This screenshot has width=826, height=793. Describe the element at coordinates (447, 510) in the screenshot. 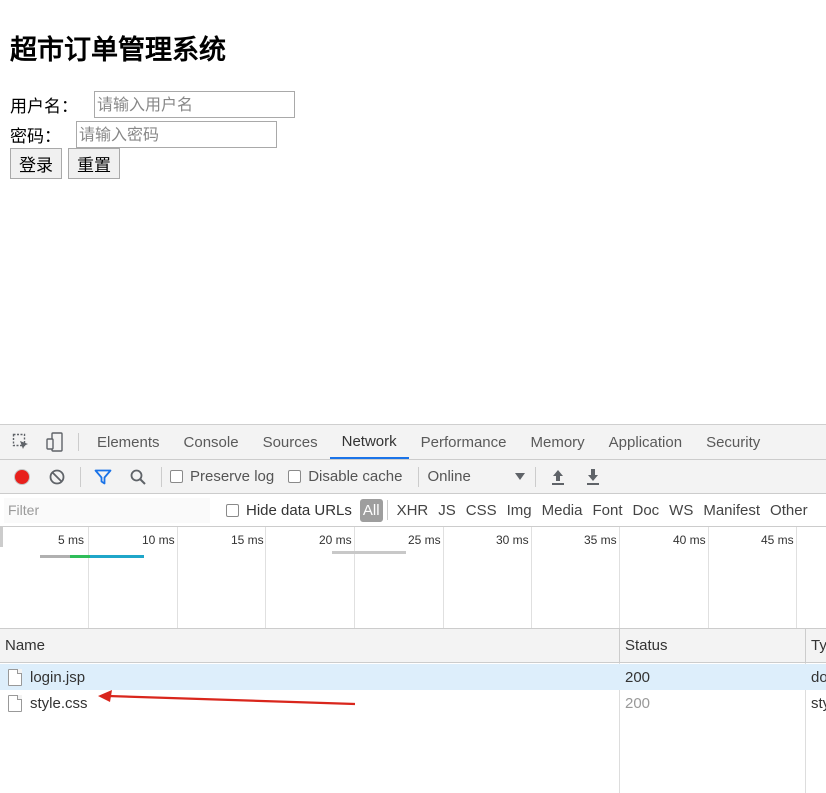

I see `filter-type-js: JS` at that location.